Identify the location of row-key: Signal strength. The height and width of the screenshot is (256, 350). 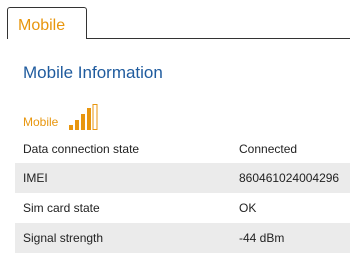
(63, 238).